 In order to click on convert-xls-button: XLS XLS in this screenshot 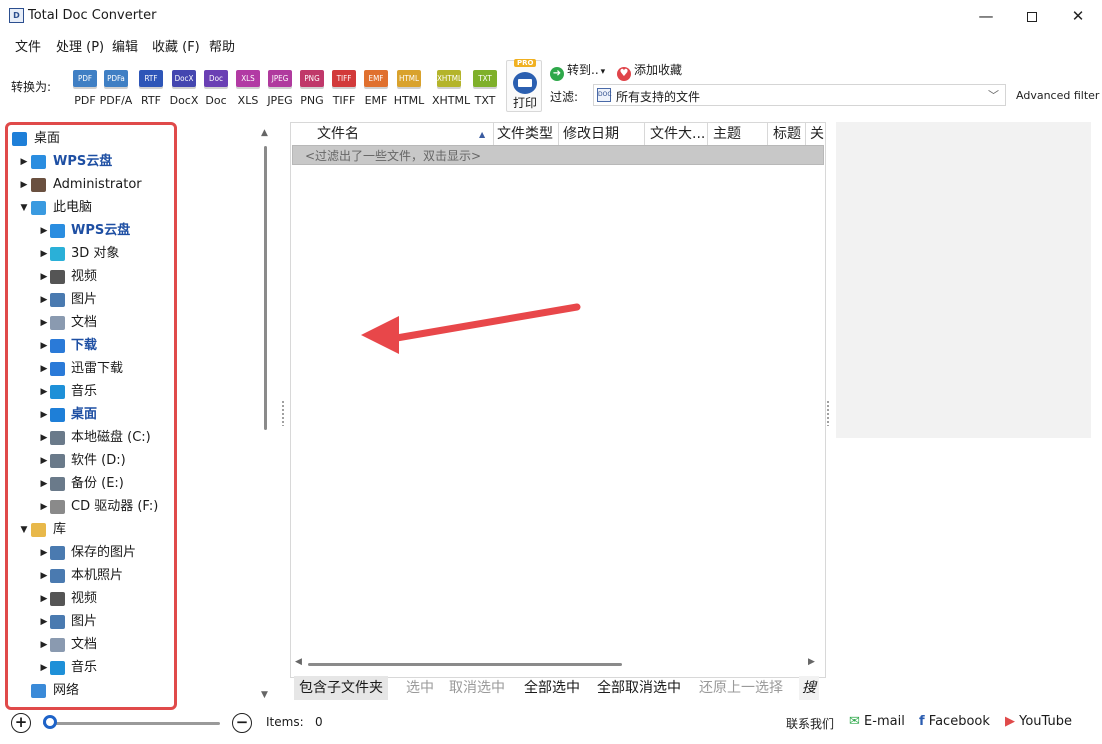, I will do `click(248, 91)`.